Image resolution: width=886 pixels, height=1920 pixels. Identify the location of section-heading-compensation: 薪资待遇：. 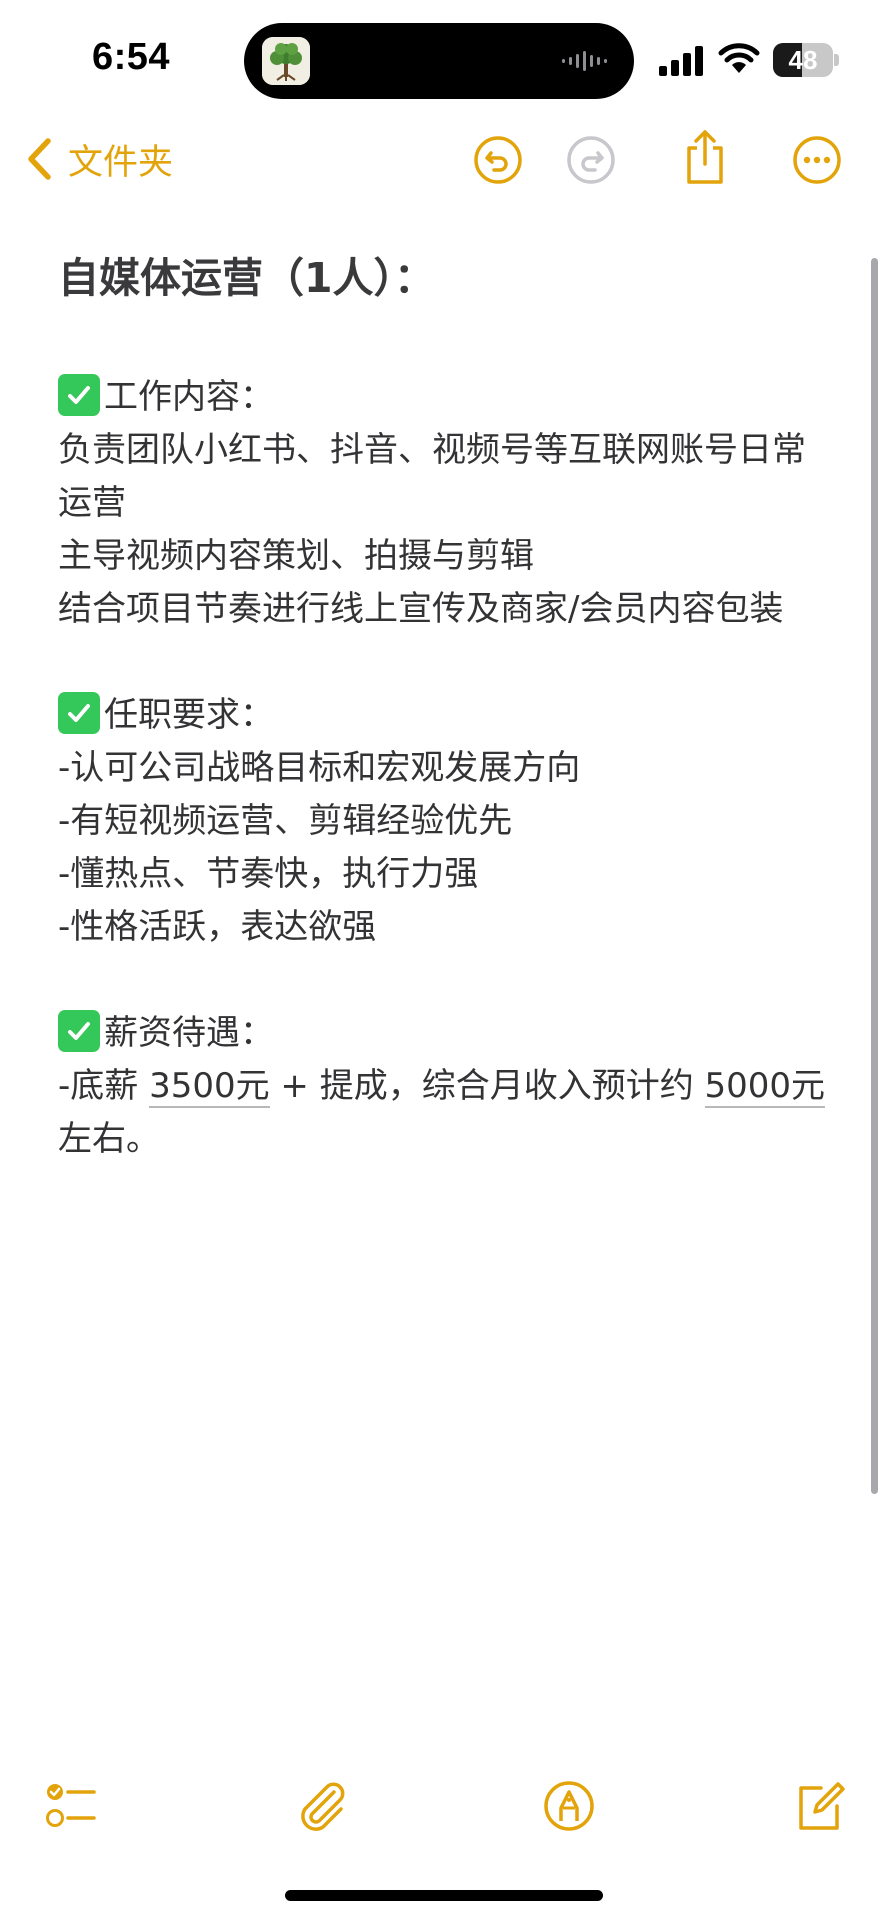
(448, 1033).